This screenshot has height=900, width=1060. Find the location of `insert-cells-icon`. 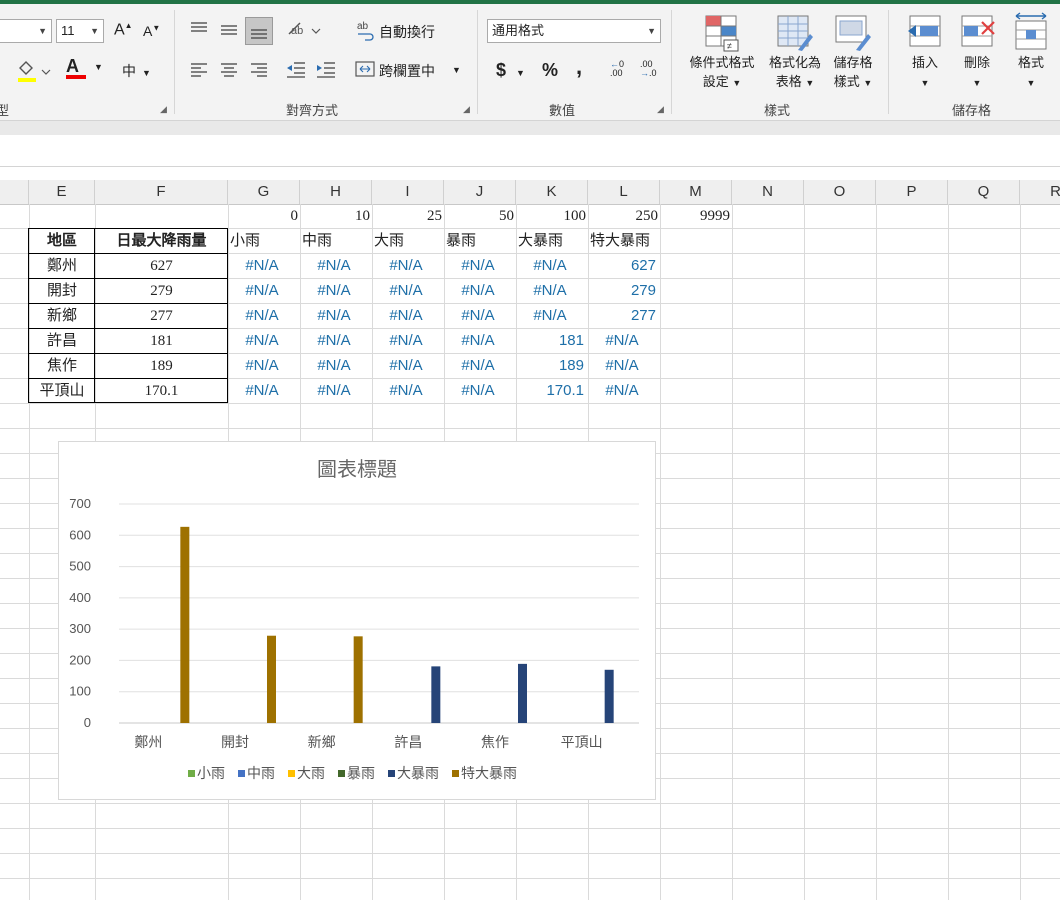

insert-cells-icon is located at coordinates (925, 33).